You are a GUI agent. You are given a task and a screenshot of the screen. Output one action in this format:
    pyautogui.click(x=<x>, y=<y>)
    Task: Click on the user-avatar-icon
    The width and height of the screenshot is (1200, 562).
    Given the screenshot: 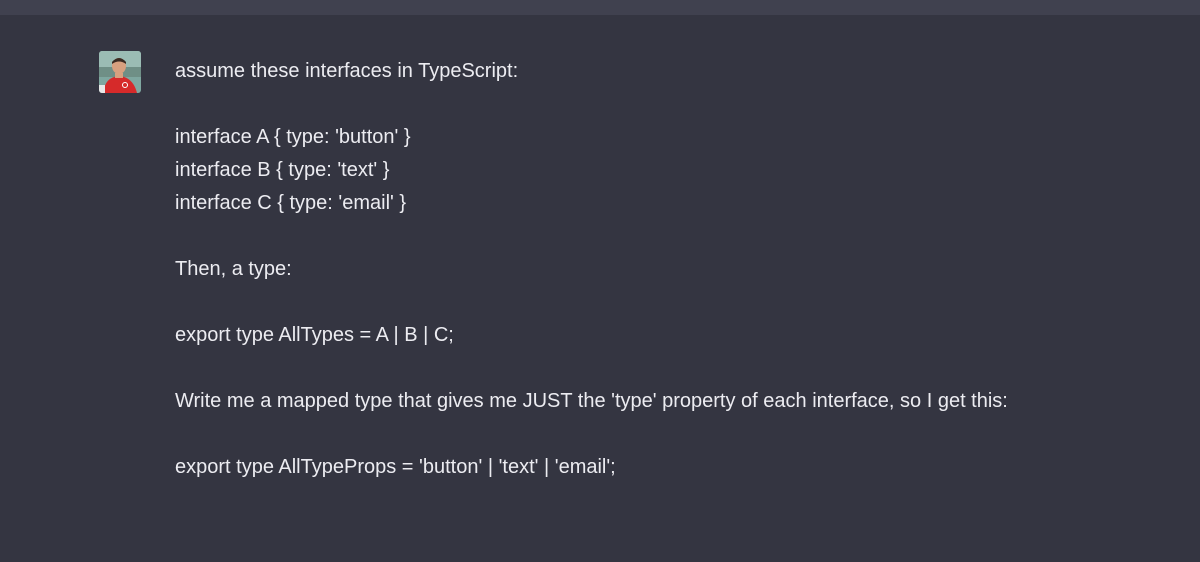 What is the action you would take?
    pyautogui.click(x=120, y=72)
    